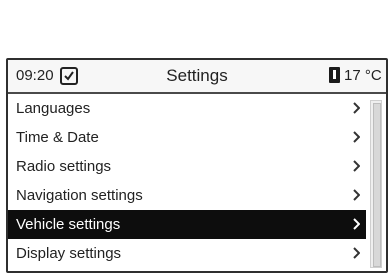 The height and width of the screenshot is (275, 390). Describe the element at coordinates (187, 195) in the screenshot. I see `menu-item-navigation-settings: Navigation settings` at that location.